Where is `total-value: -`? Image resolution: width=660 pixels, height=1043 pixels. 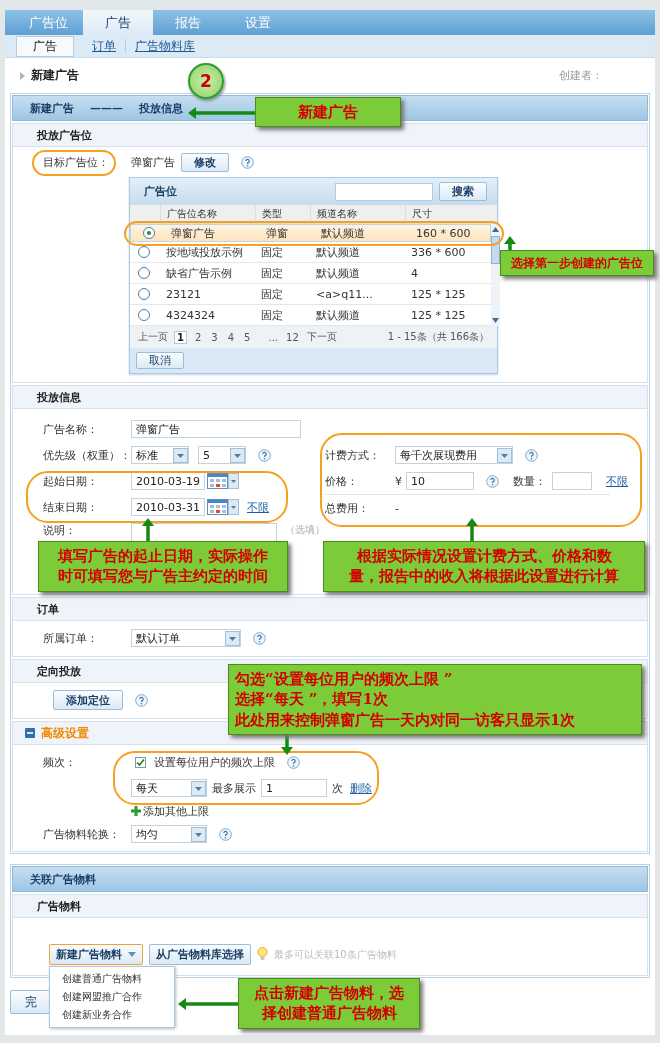
total-value: - is located at coordinates (397, 508).